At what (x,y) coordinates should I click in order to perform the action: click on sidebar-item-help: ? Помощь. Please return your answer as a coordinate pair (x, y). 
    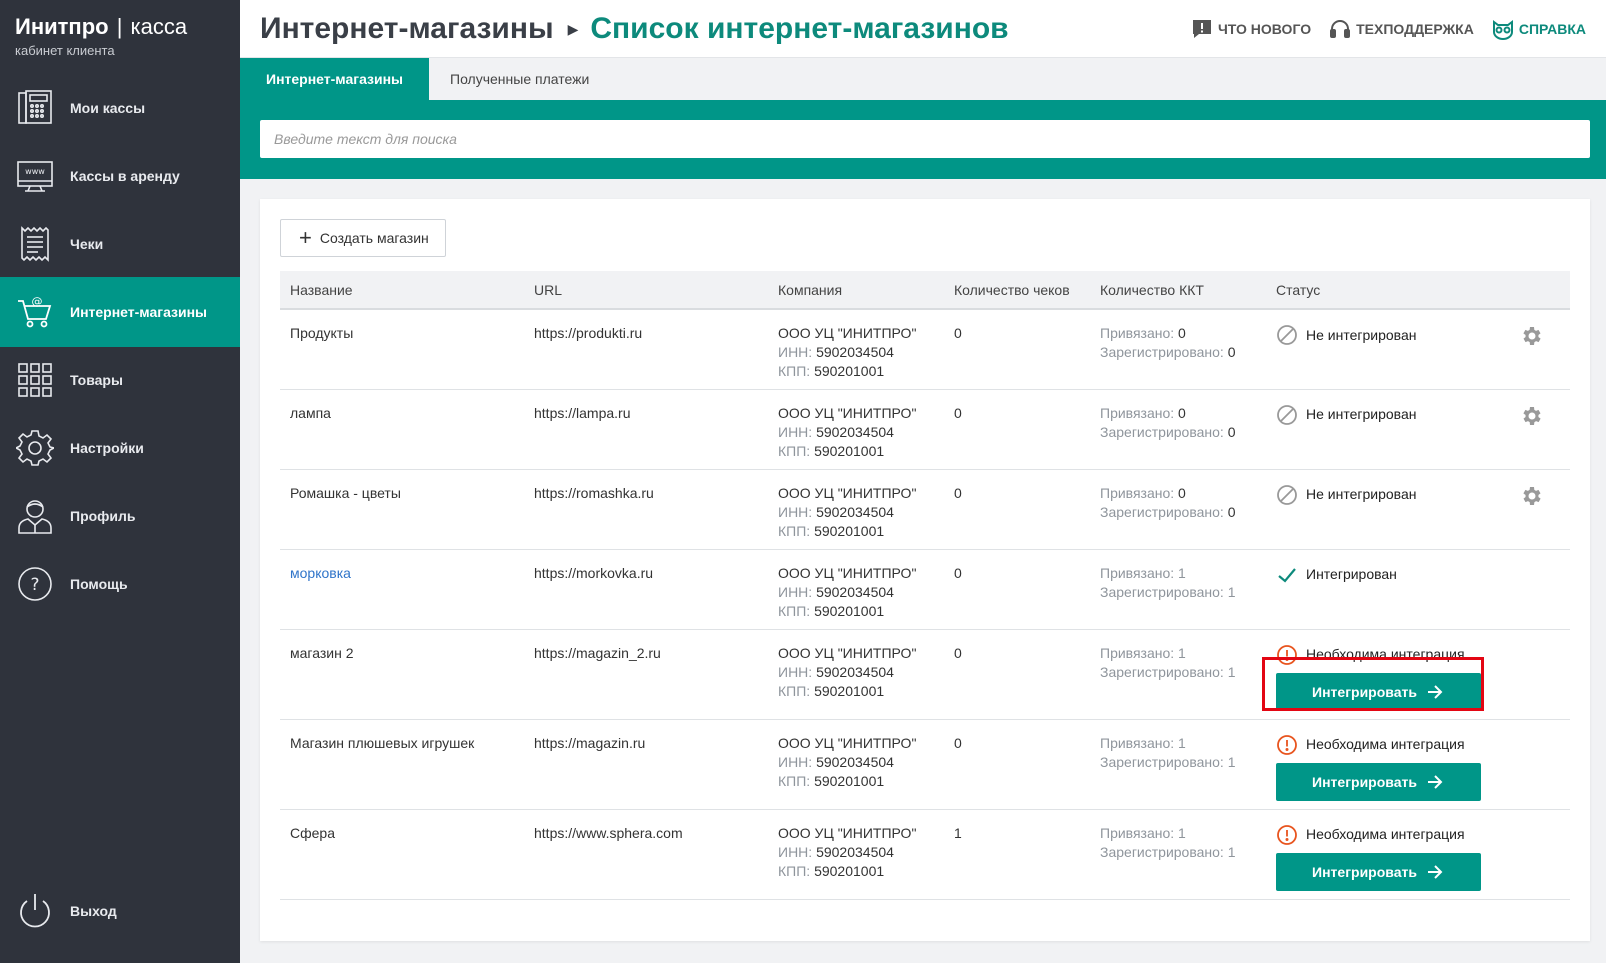
    Looking at the image, I should click on (120, 584).